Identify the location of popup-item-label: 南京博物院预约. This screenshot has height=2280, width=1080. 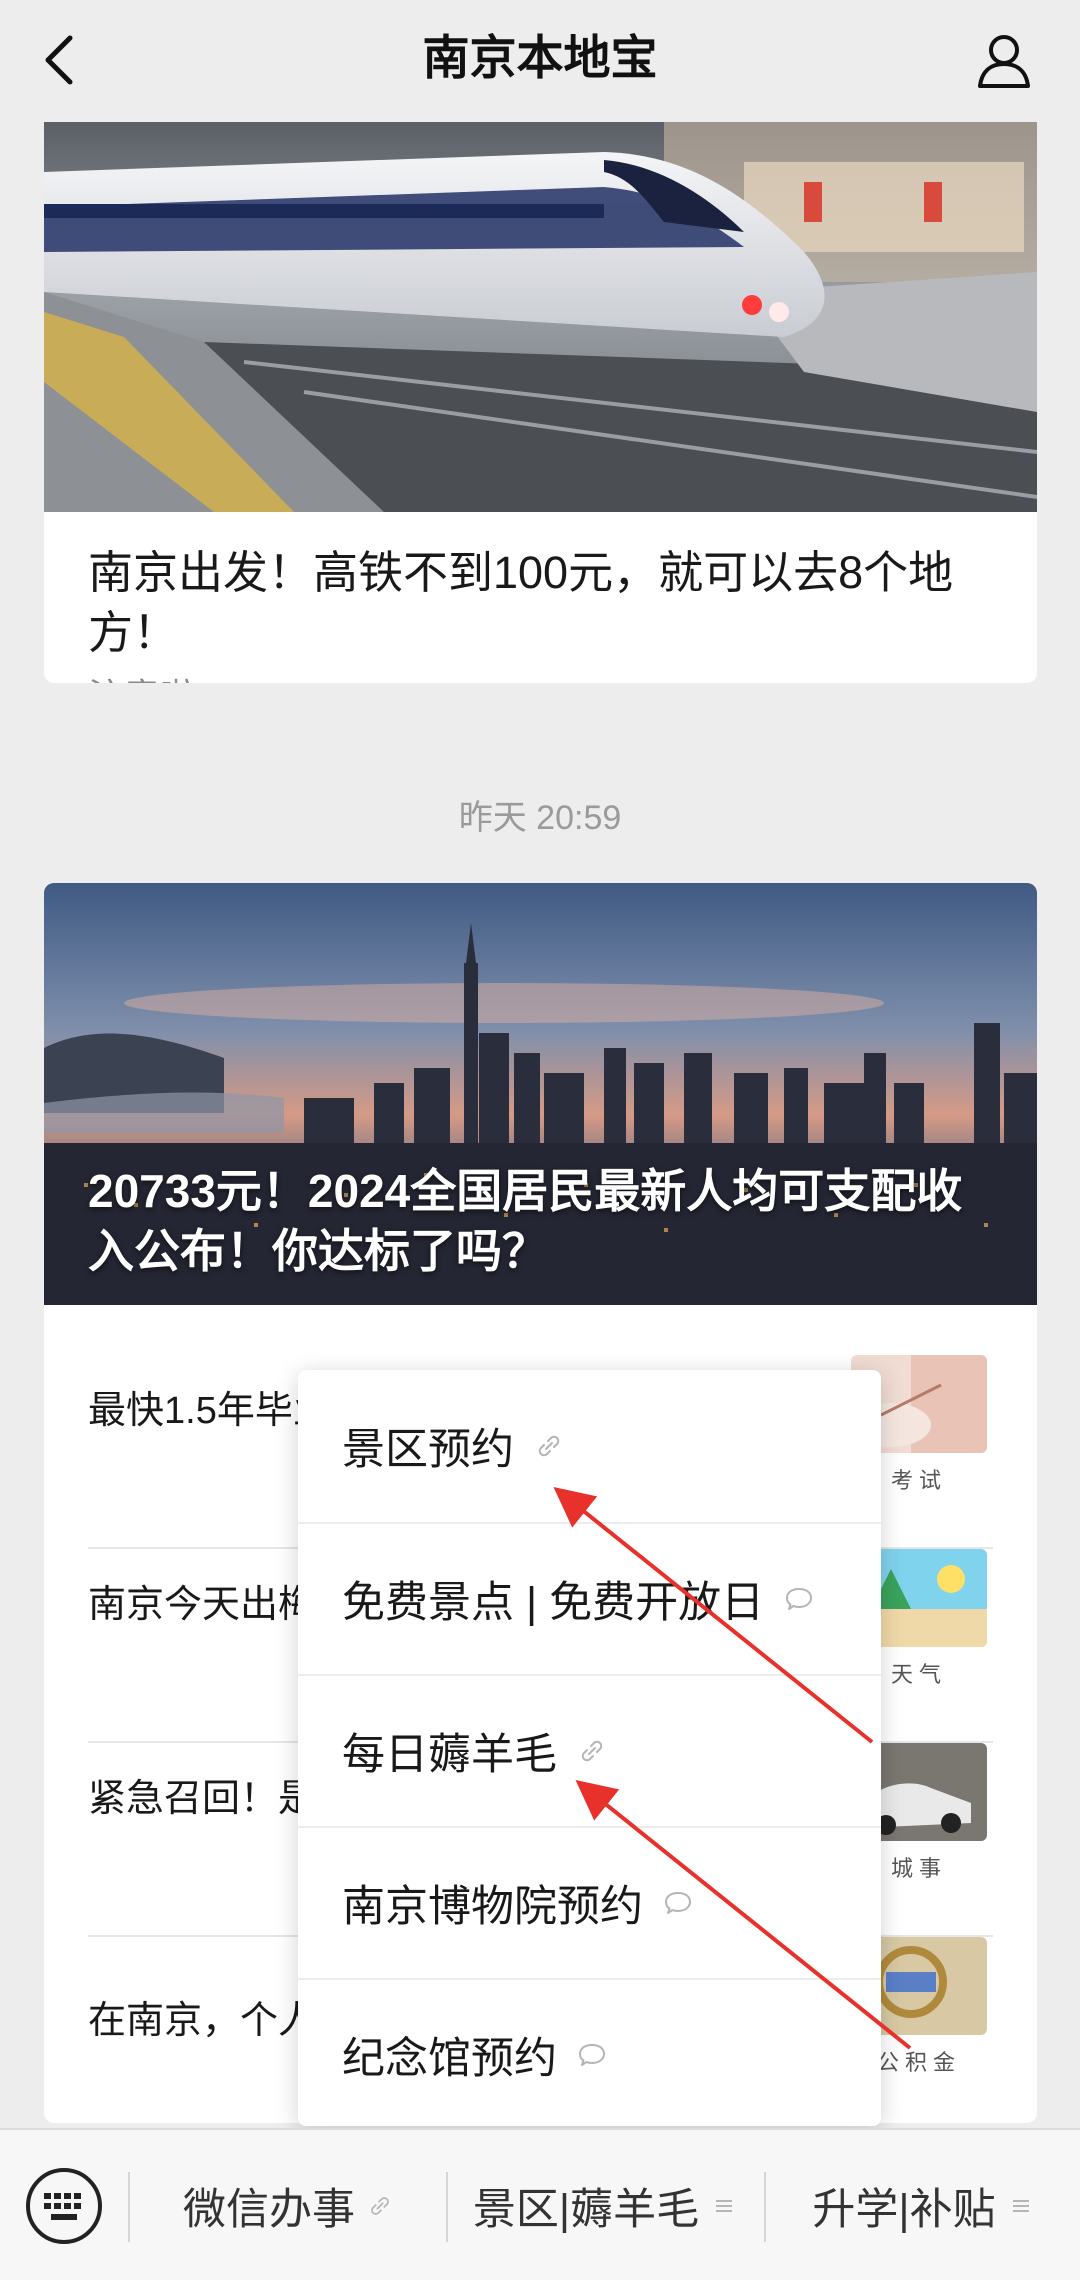
(492, 1907).